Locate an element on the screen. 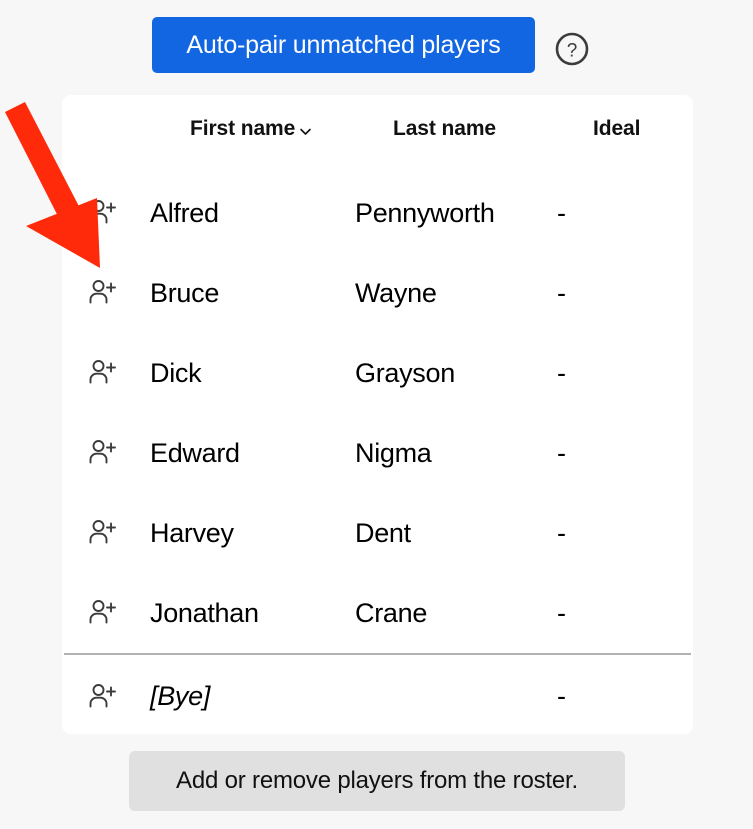 Image resolution: width=753 pixels, height=829 pixels. column-header-first-name-label: First name is located at coordinates (243, 128).